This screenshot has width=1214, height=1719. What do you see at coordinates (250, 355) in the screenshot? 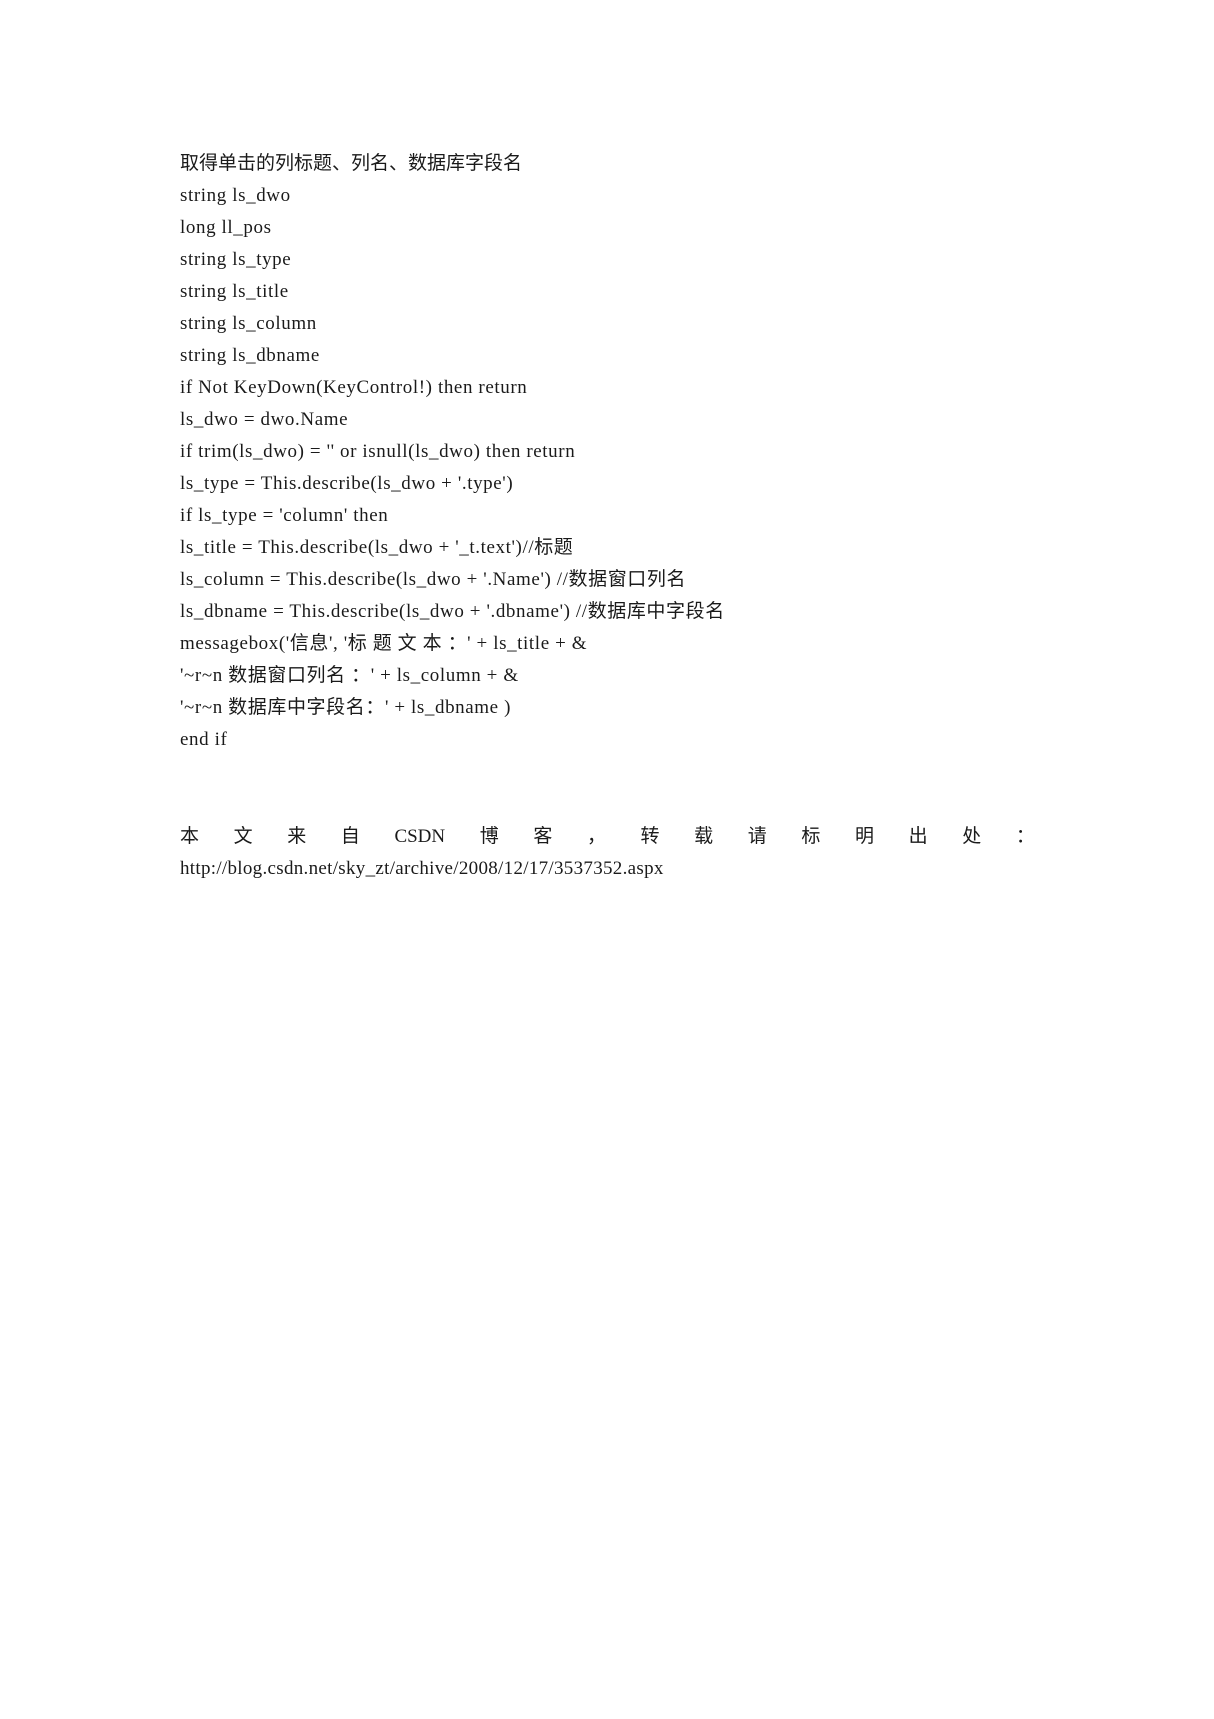
I see `code-line: string ls_dbname` at bounding box center [250, 355].